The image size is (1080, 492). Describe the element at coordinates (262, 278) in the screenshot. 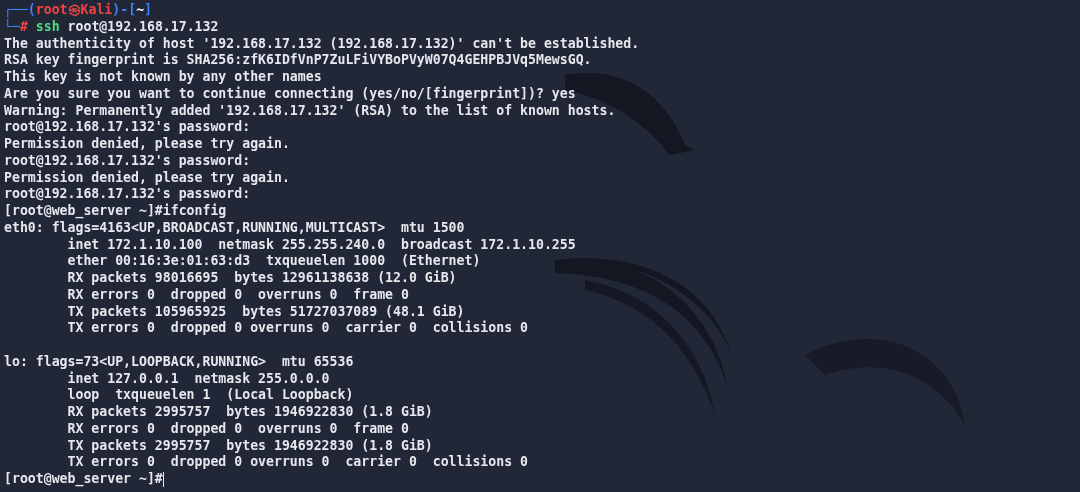

I see `terminal-line: RX packets 98016695 bytes 12961138638 (12.0 GiB)` at that location.